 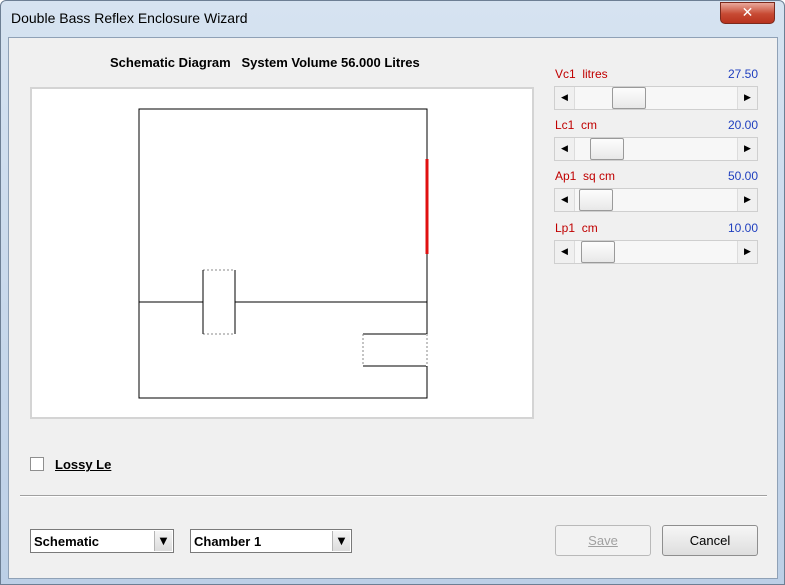 What do you see at coordinates (742, 74) in the screenshot?
I see `param-vc1-value: 27.50` at bounding box center [742, 74].